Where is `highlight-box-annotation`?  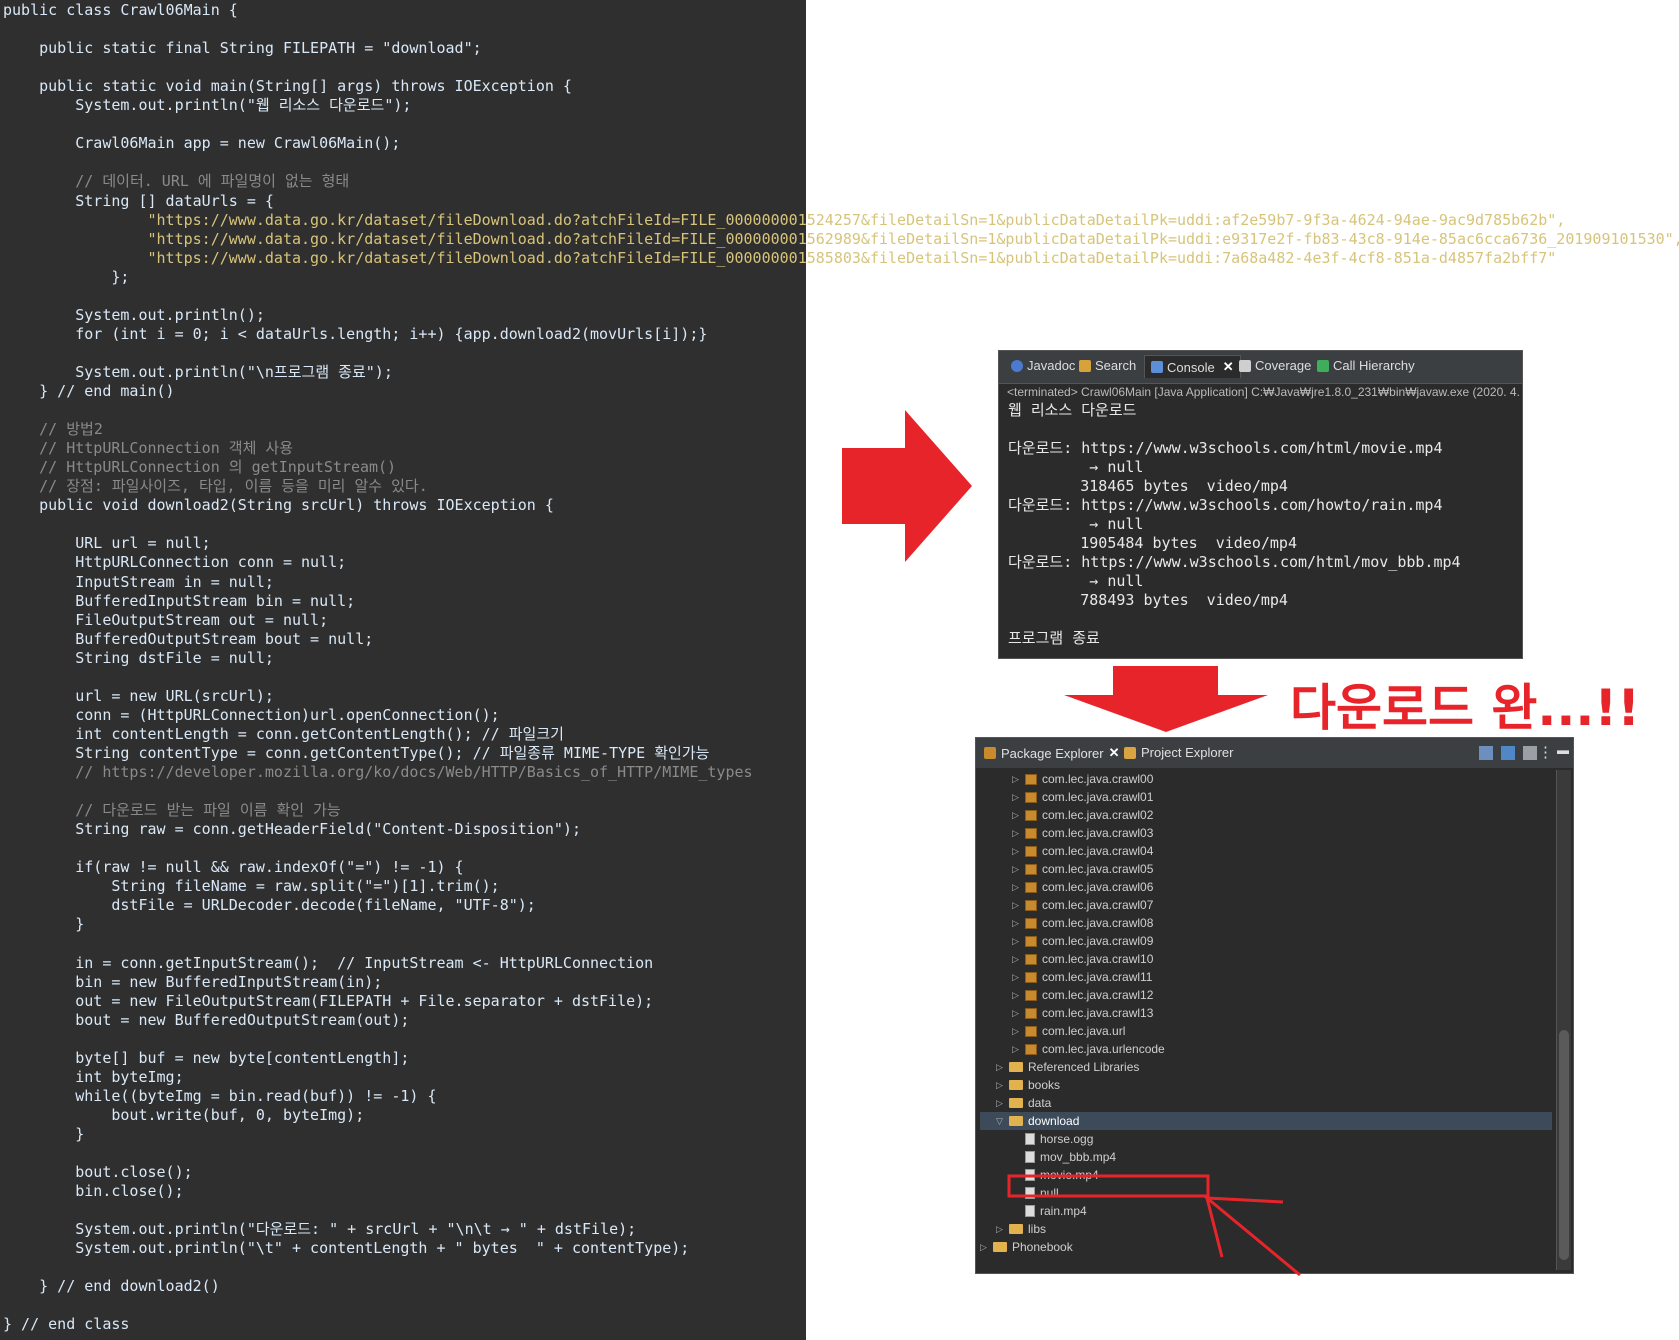
highlight-box-annotation is located at coordinates (1108, 1186).